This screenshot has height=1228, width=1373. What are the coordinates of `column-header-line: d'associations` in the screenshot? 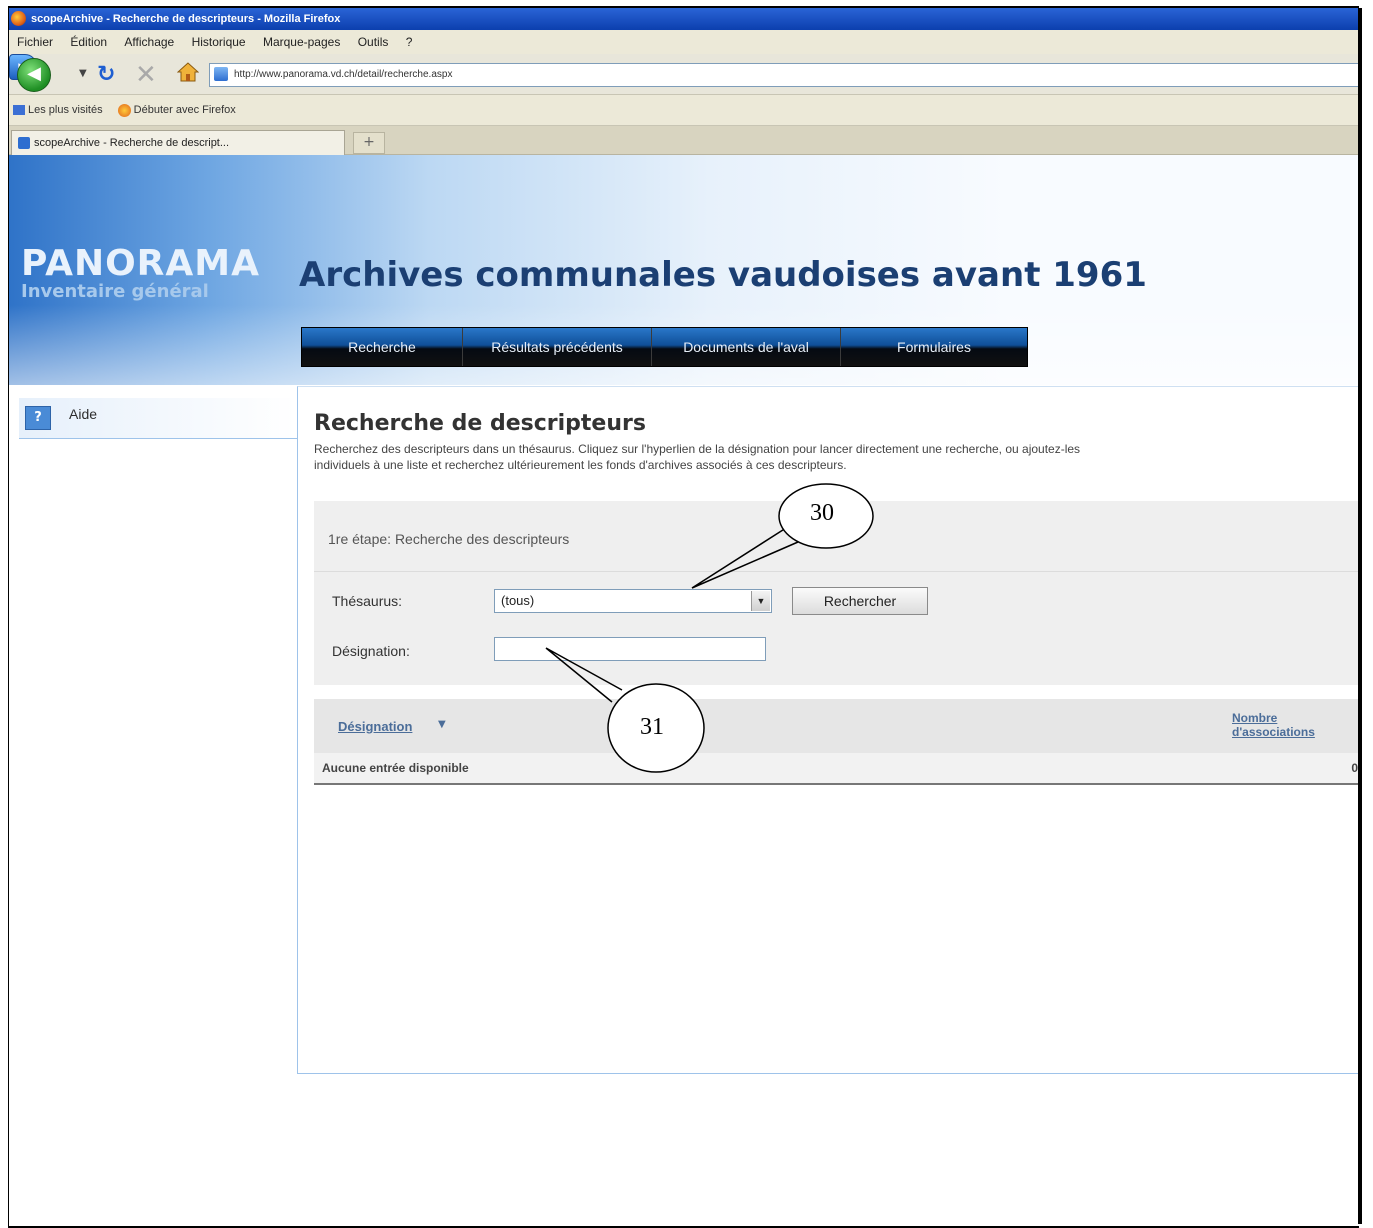 It's located at (1273, 732).